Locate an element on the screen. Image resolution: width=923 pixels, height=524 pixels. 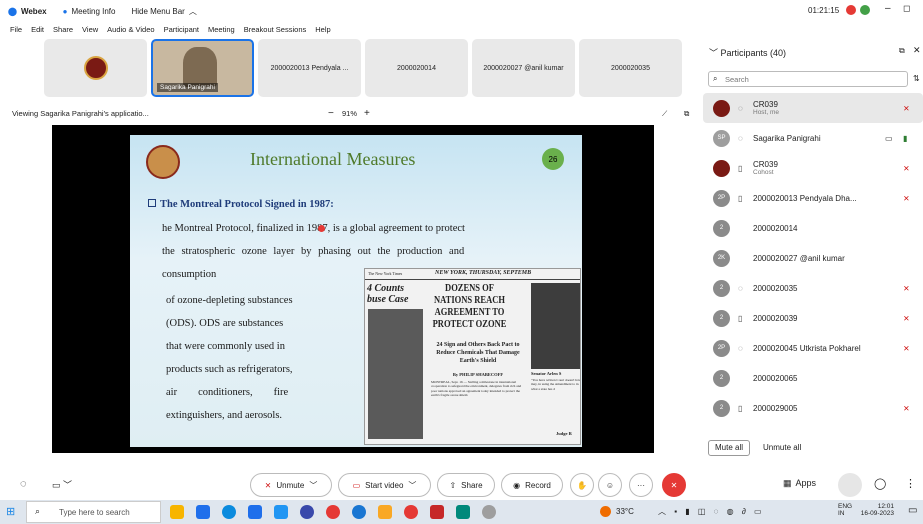
widget-icon is located at coordinates (177, 512).